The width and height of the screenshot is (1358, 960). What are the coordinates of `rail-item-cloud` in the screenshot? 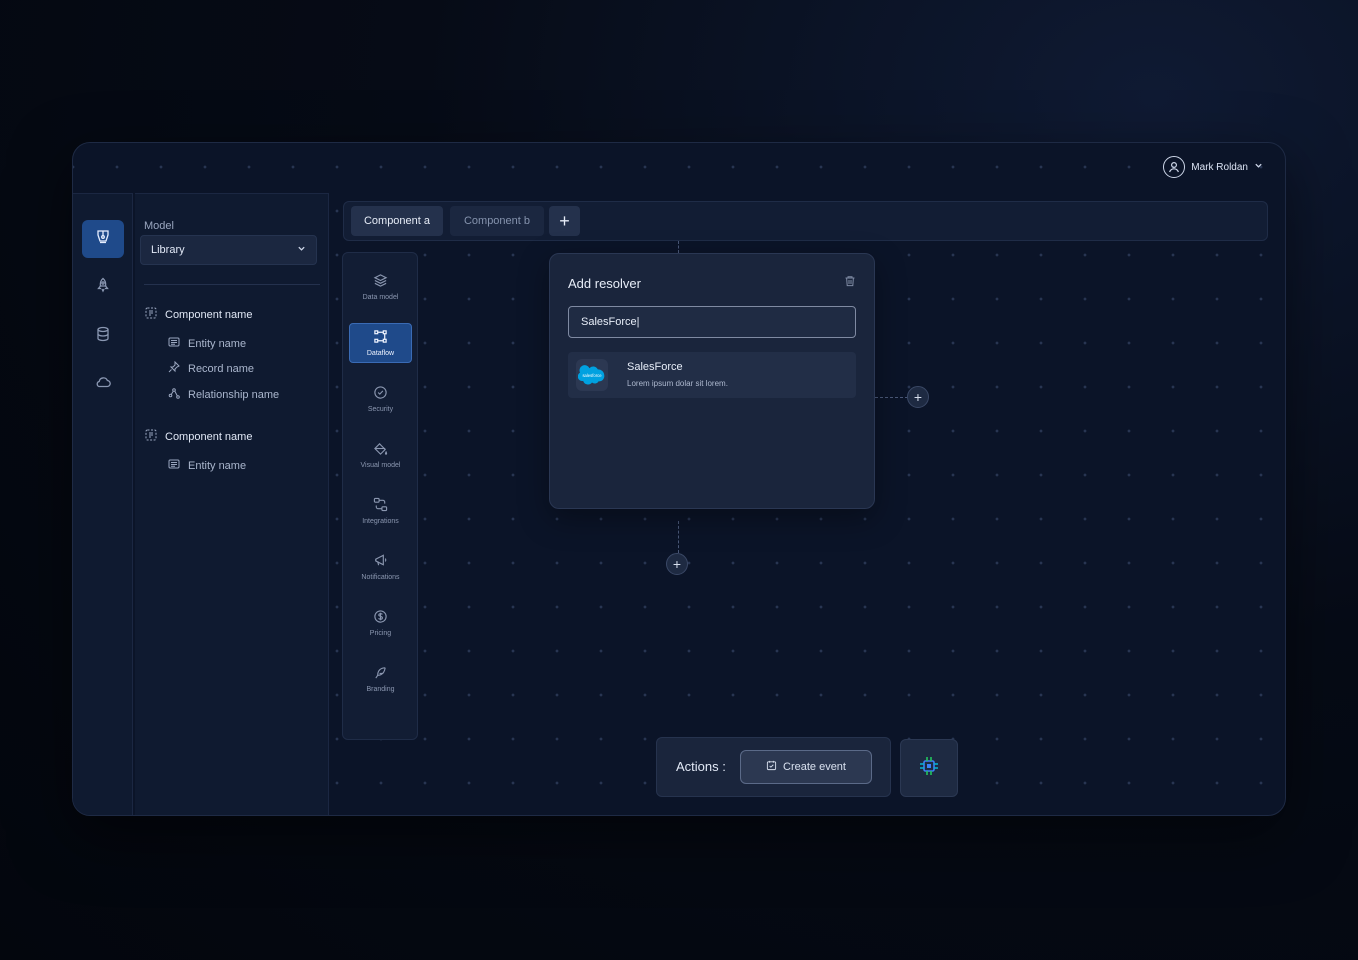 It's located at (103, 384).